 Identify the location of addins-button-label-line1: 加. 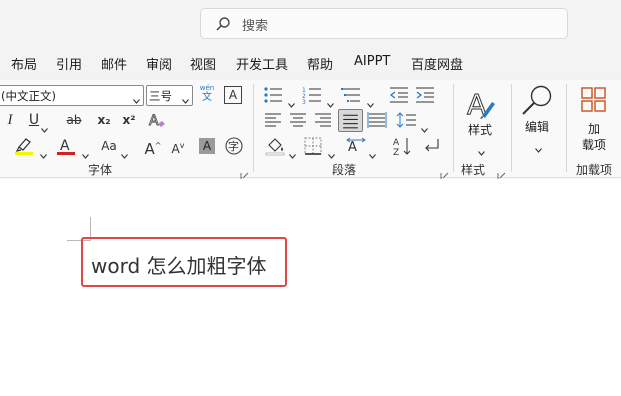
(594, 129).